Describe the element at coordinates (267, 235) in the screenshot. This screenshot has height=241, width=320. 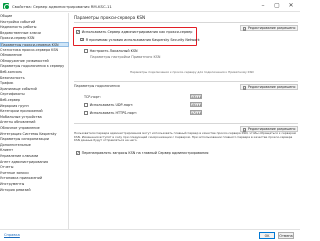
I see `ok-button: OK` at that location.